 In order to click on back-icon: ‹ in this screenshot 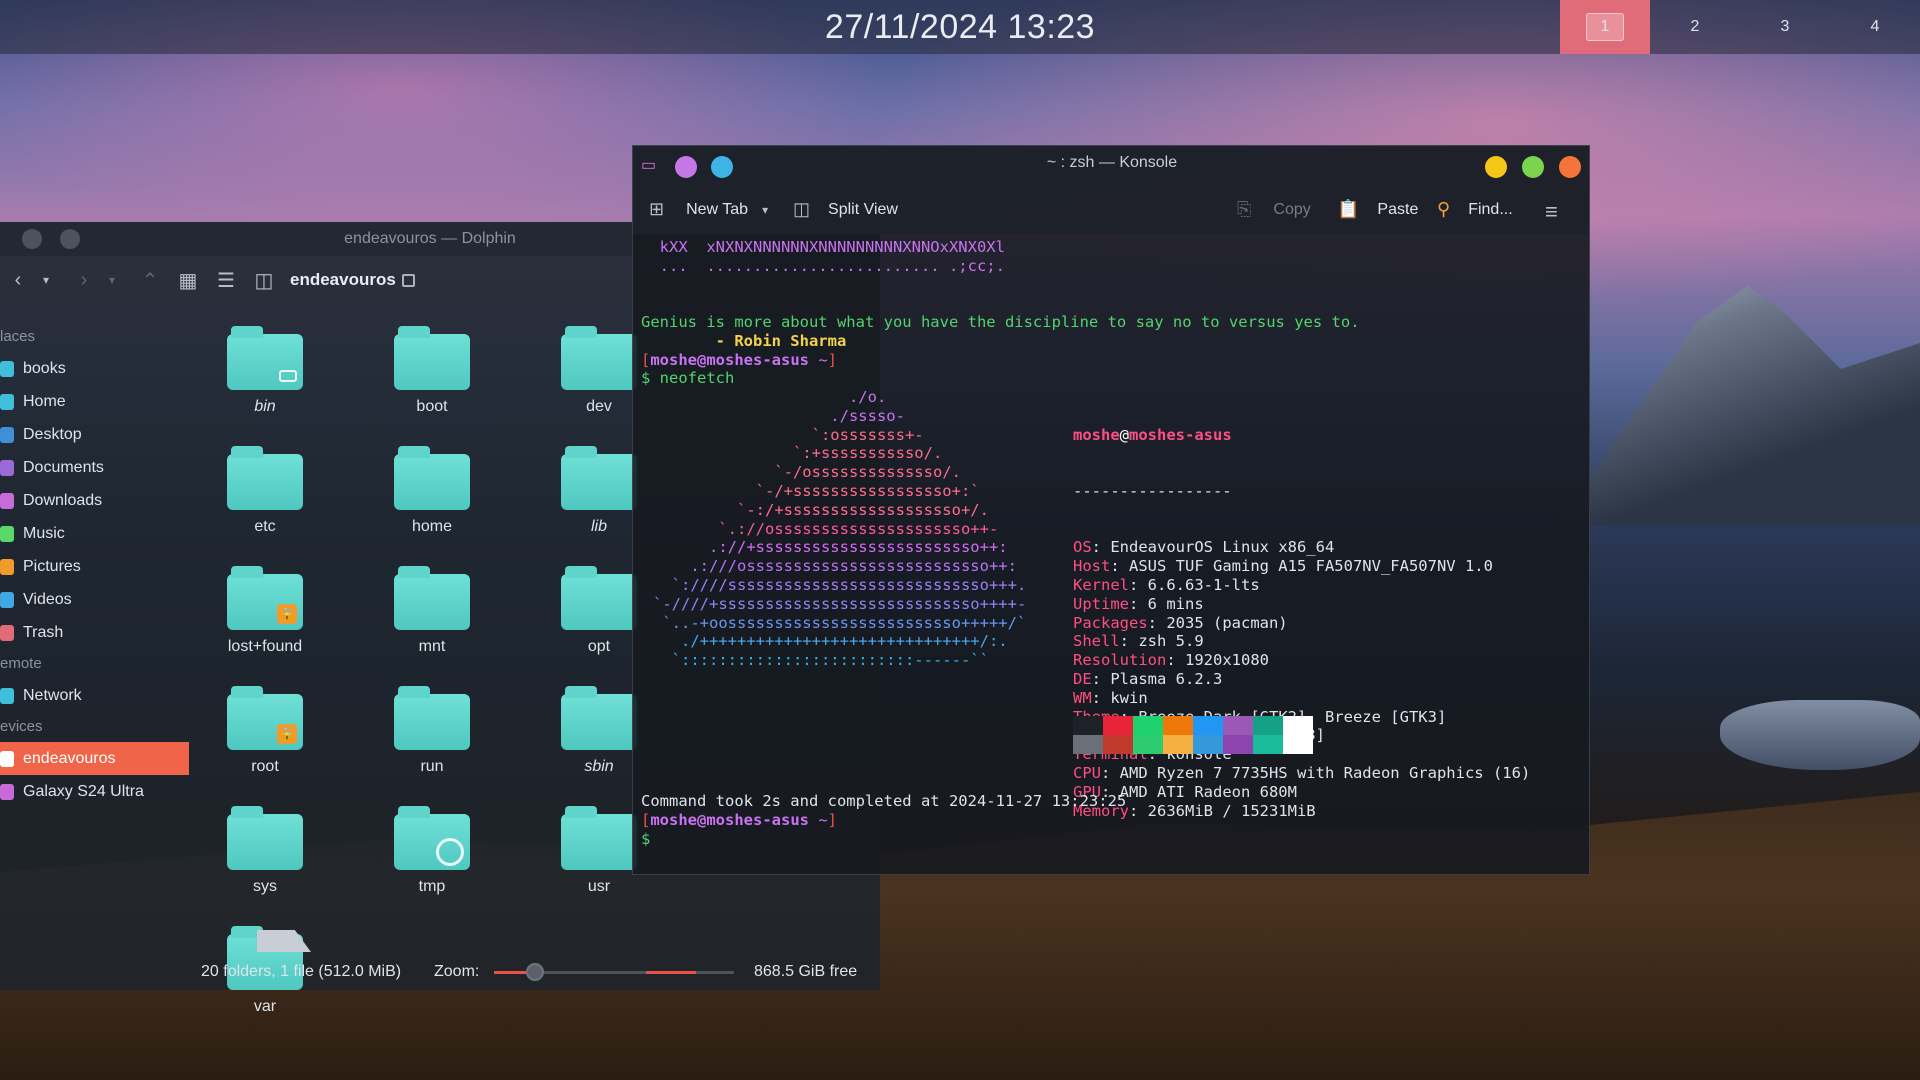, I will do `click(18, 280)`.